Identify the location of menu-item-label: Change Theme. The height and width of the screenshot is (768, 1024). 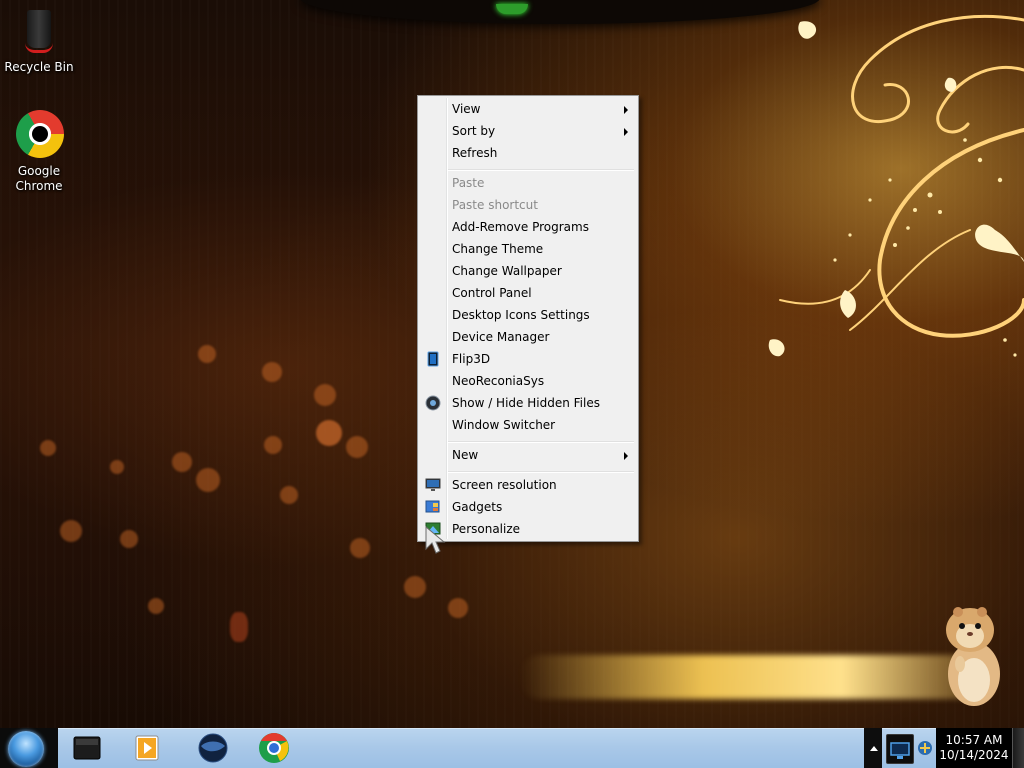
(498, 249).